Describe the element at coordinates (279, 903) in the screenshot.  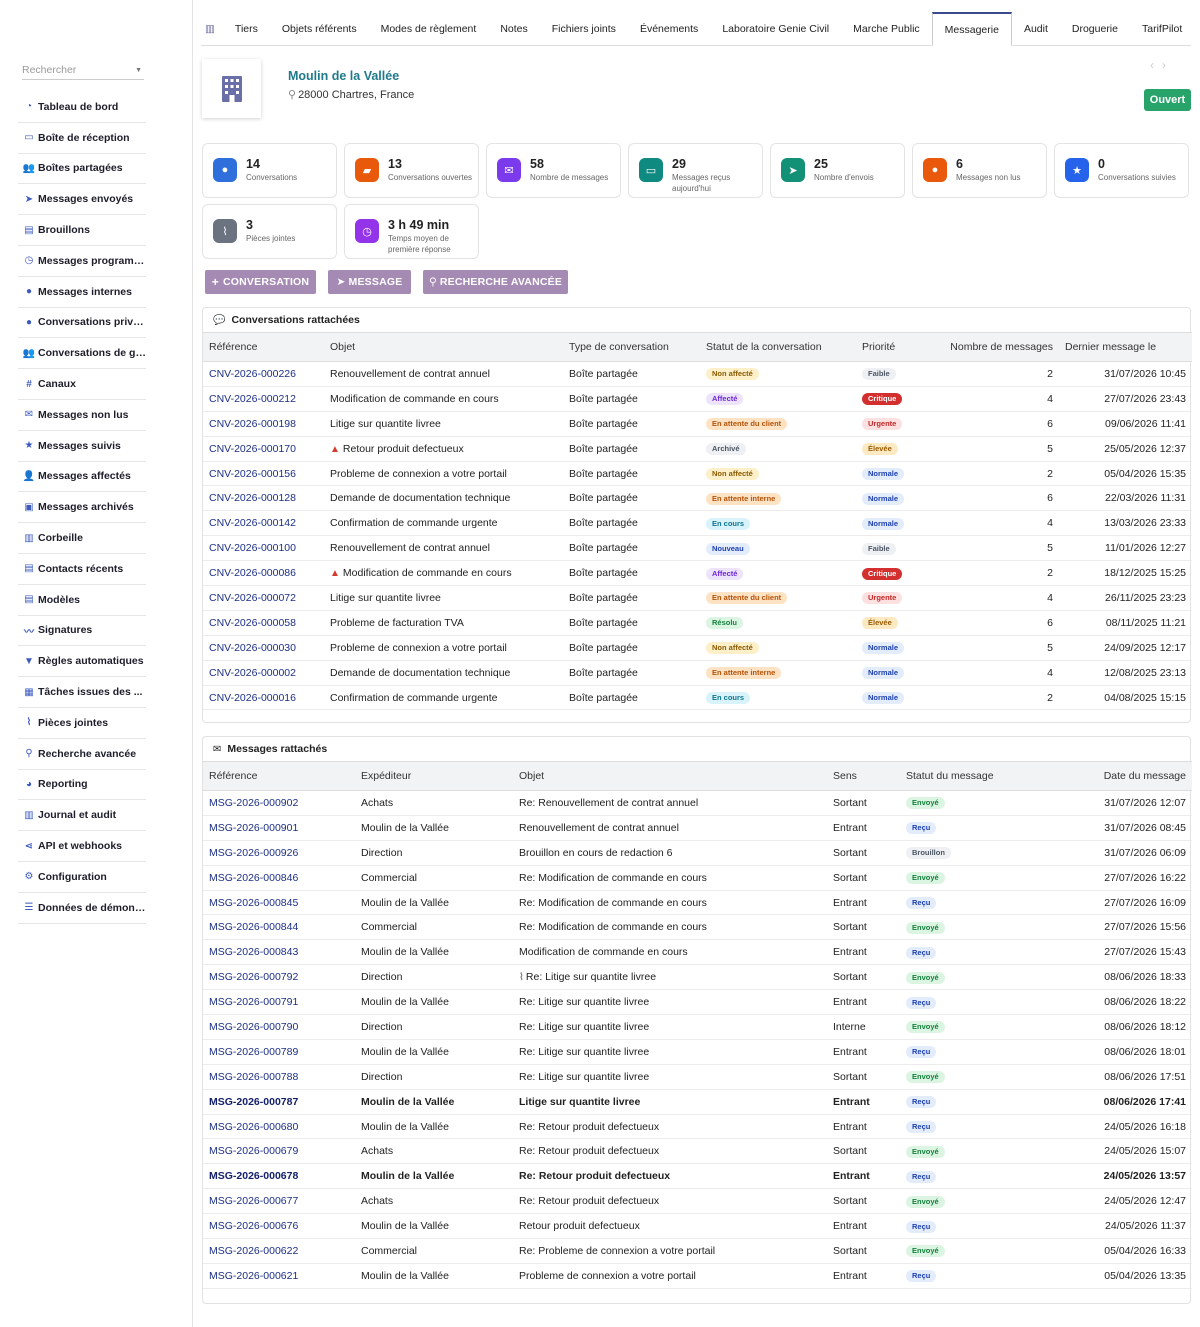
I see `message-reference: MSG-2026-000845` at that location.